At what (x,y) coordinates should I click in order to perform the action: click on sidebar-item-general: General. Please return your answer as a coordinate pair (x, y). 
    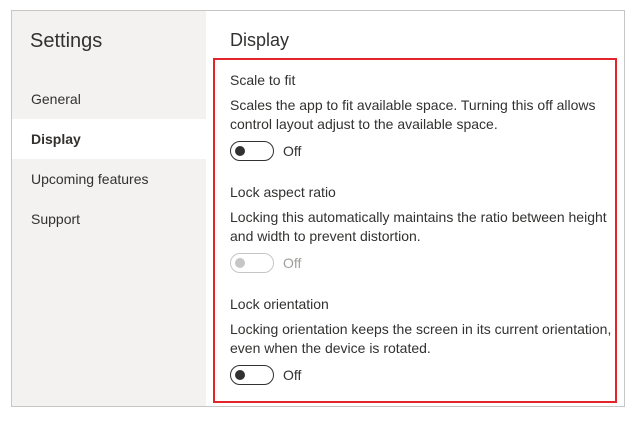
    Looking at the image, I should click on (109, 99).